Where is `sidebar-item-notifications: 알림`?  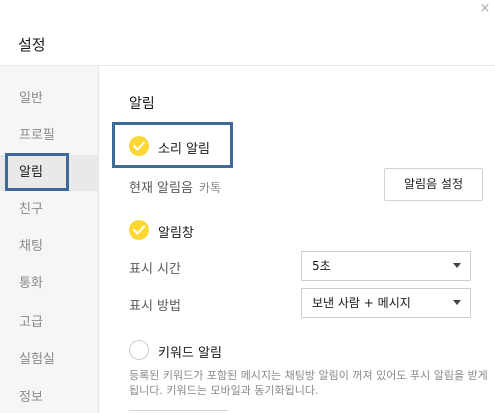 sidebar-item-notifications: 알림 is located at coordinates (49, 173).